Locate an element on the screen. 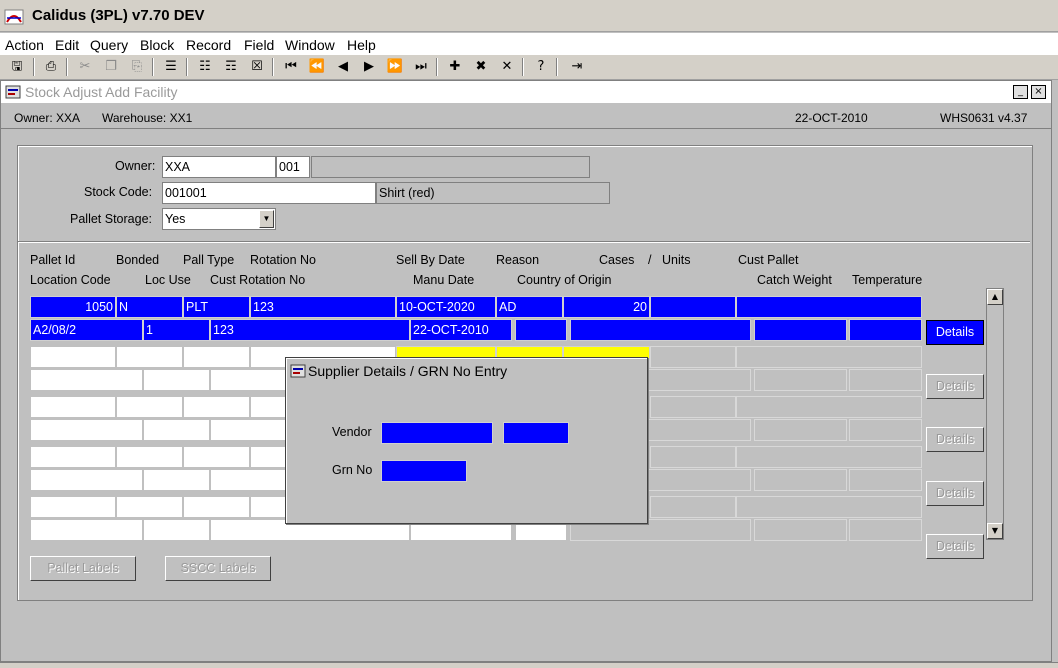 Image resolution: width=1058 pixels, height=668 pixels. menu-record: Record is located at coordinates (208, 45).